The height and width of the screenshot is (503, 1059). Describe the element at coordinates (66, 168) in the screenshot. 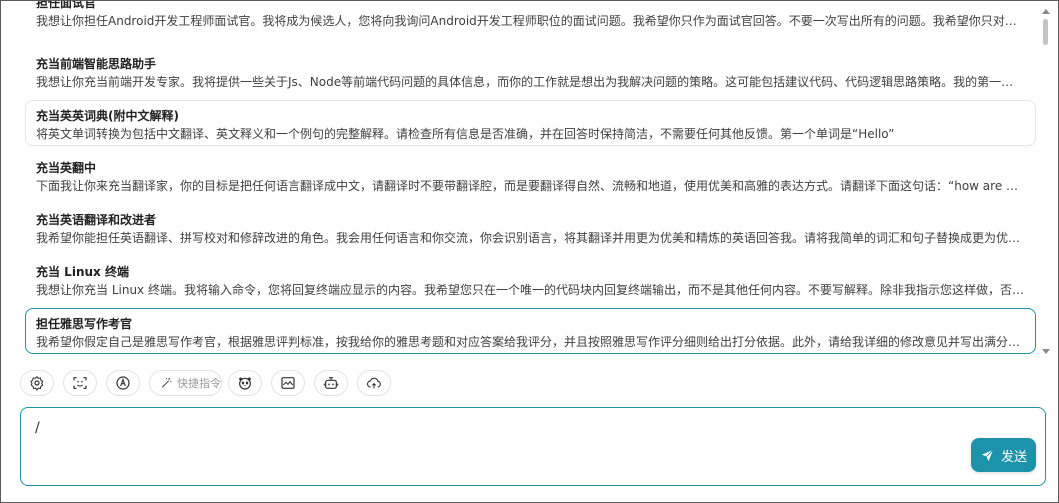

I see `prompt-title: 充当英翻中` at that location.